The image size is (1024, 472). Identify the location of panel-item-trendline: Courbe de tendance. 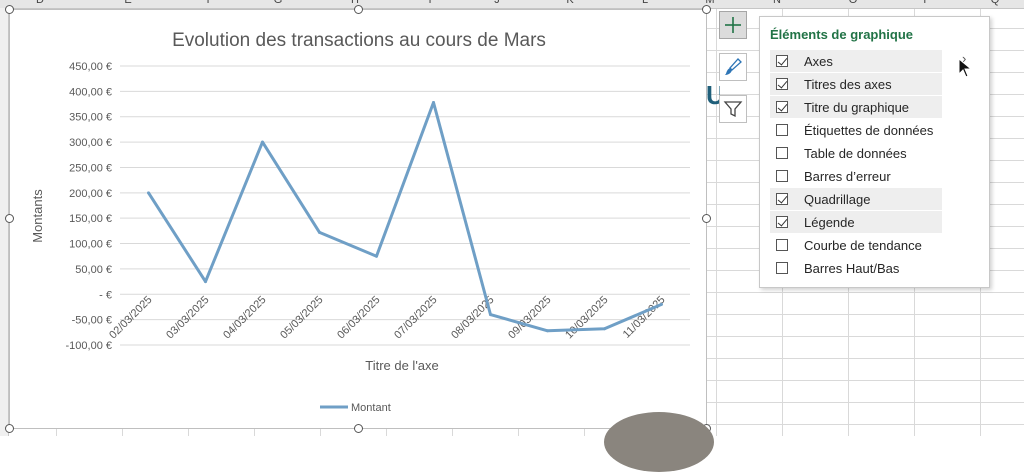
(856, 245).